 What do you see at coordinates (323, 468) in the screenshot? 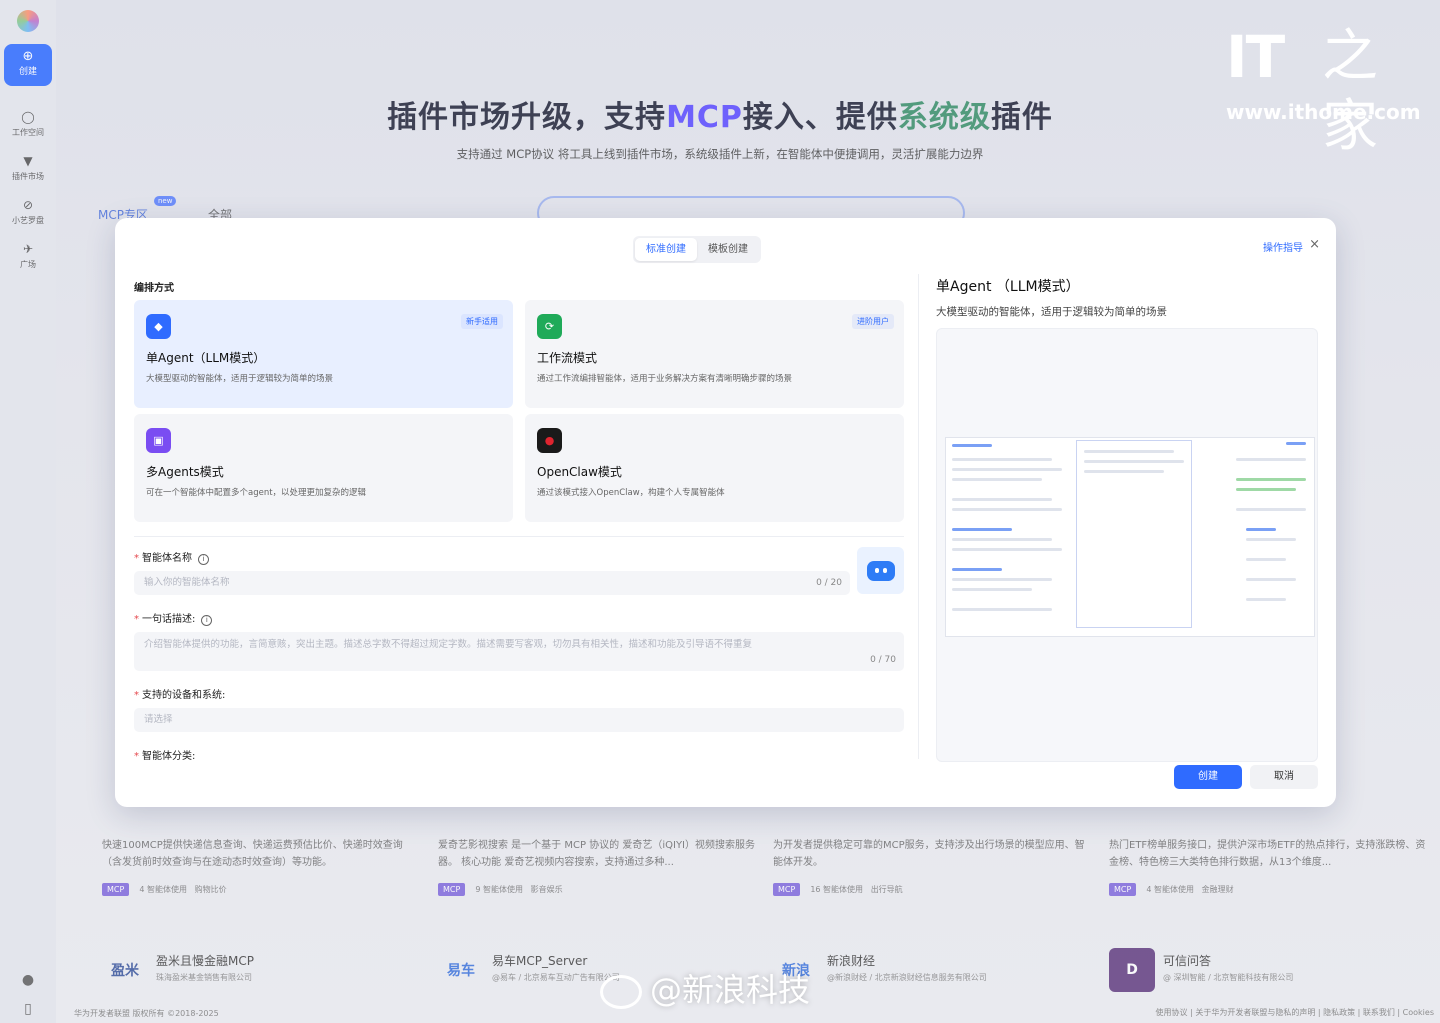
I see `mode-multi-agents: ▣ 多Agents模式 可在一个智能体中配置多个agent，以处理更加复杂的逻辑` at bounding box center [323, 468].